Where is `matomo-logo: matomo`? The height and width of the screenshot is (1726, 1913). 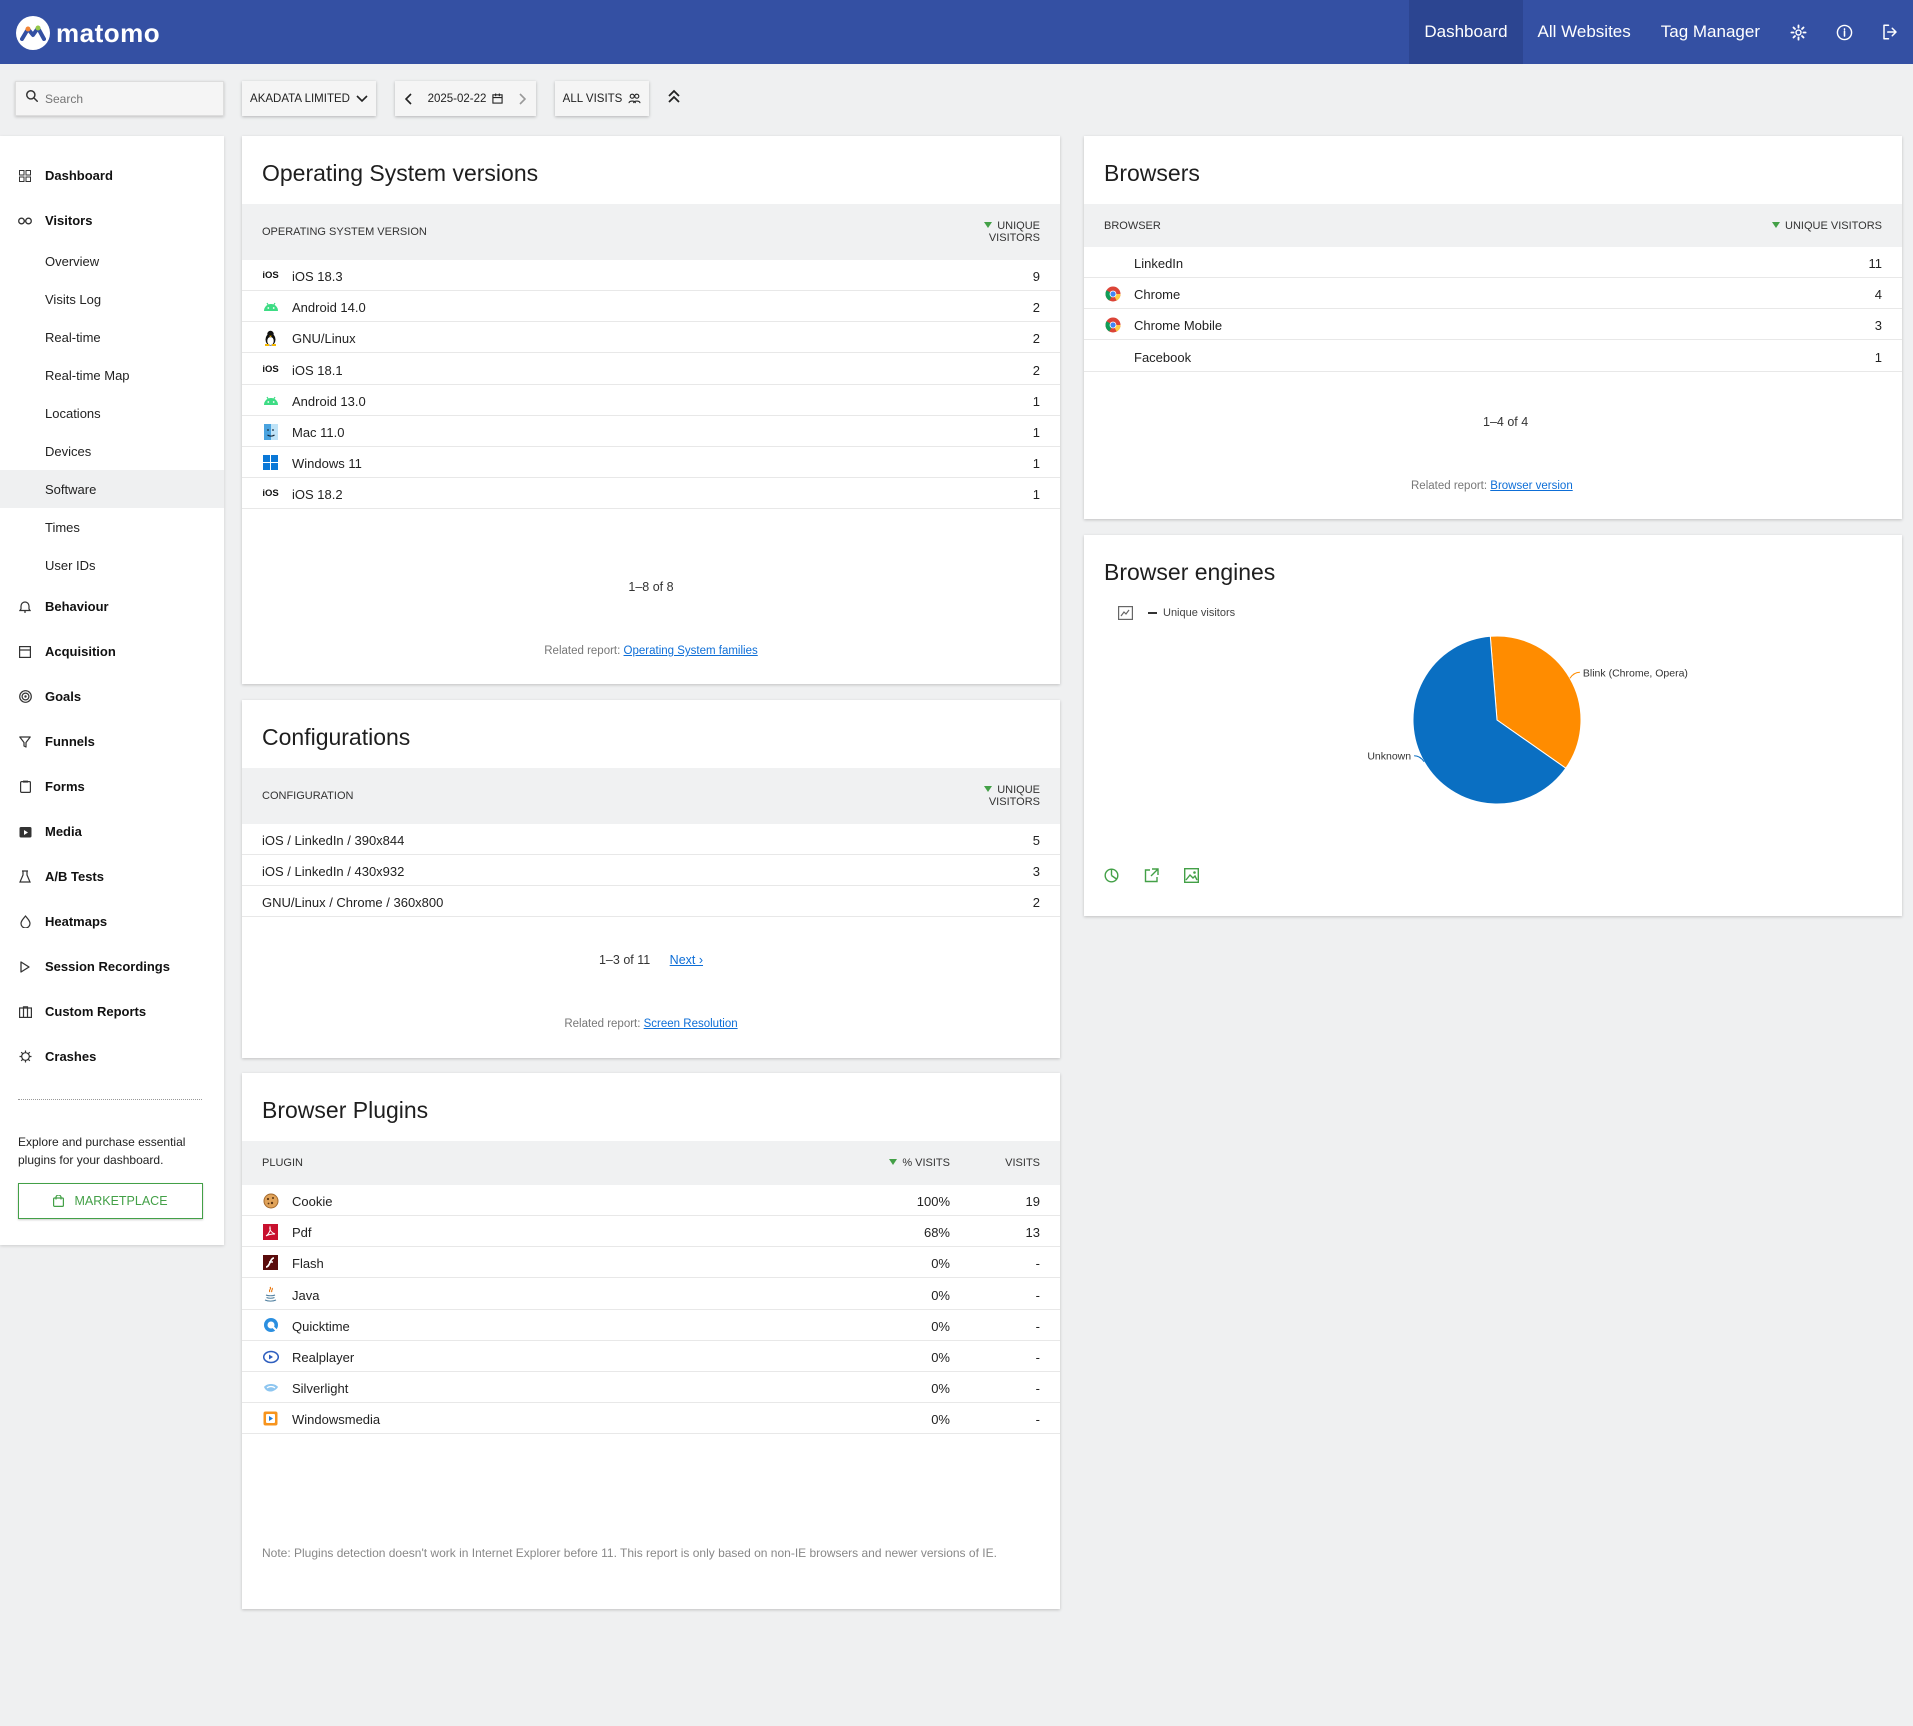 matomo-logo: matomo is located at coordinates (88, 33).